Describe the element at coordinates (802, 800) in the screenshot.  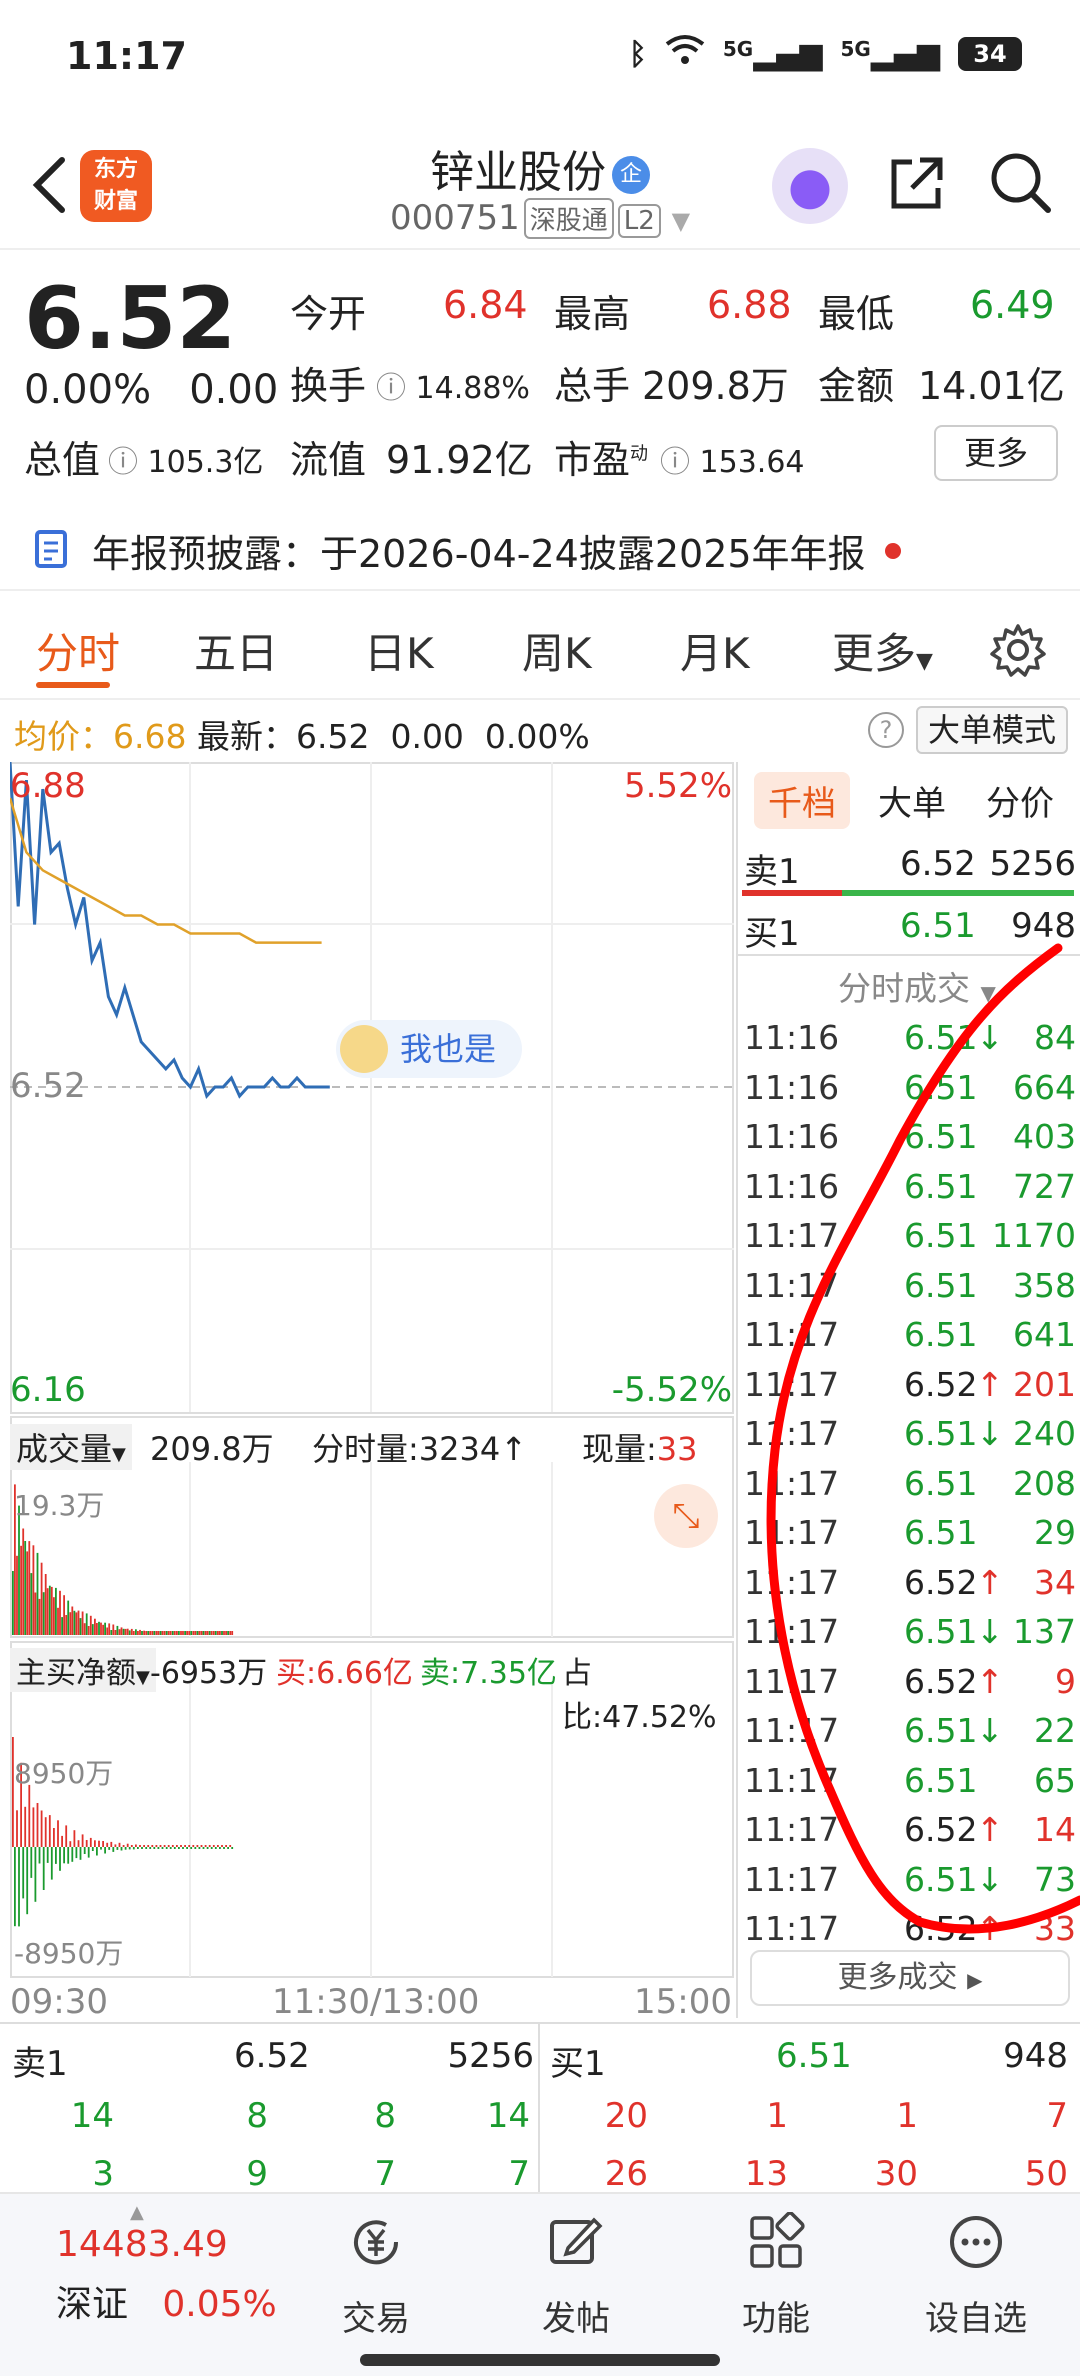
I see `tab-thousand-levels: 千档` at that location.